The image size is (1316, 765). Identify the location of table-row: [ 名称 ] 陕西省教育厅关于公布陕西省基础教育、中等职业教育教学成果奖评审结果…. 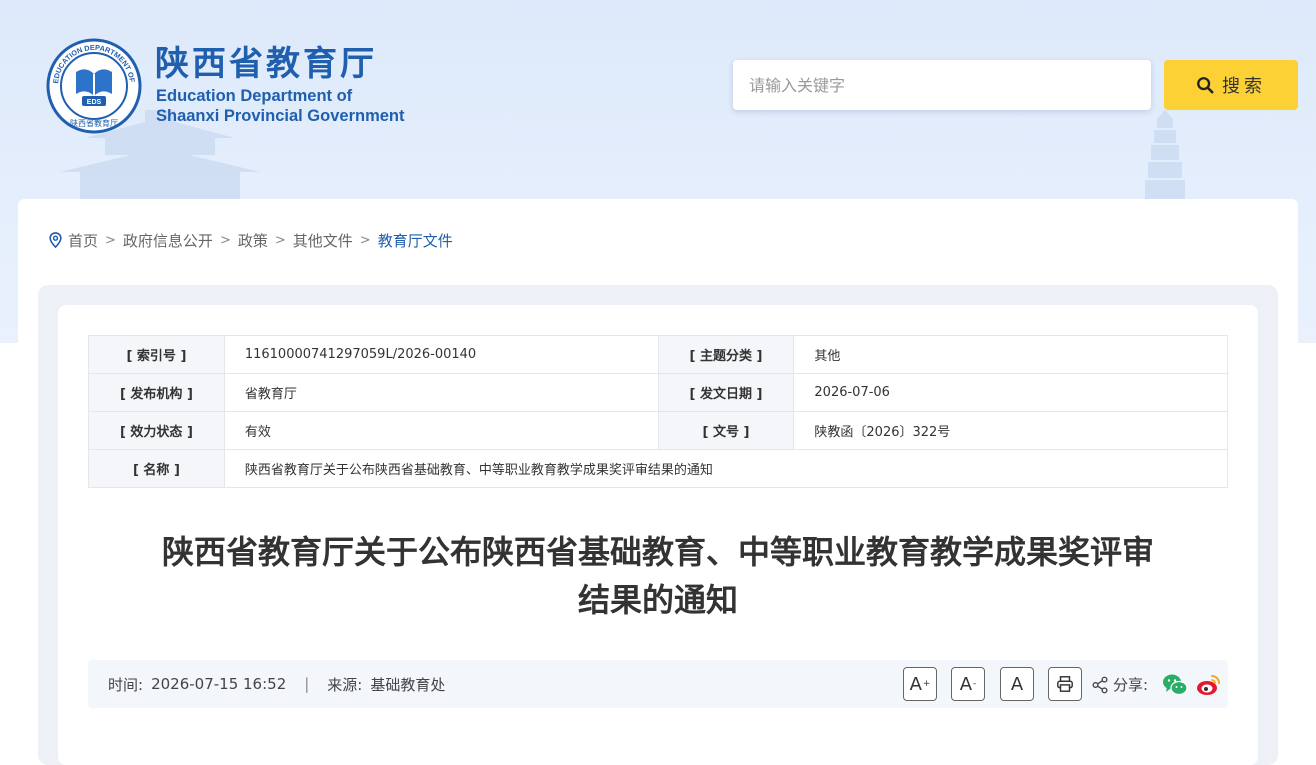
(658, 468).